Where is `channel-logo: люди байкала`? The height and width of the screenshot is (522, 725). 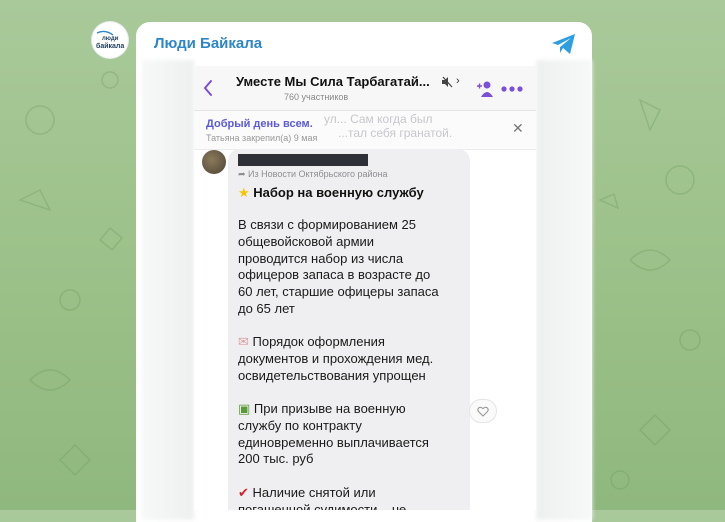 channel-logo: люди байкала is located at coordinates (110, 40).